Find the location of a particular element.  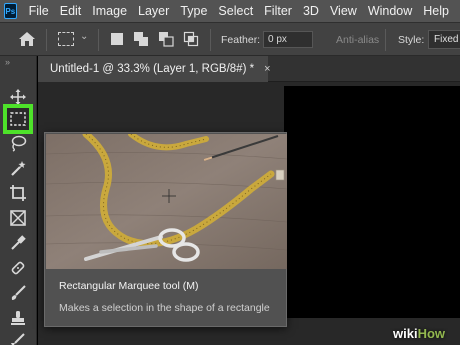

photoshop-logo: Ps is located at coordinates (10, 11).